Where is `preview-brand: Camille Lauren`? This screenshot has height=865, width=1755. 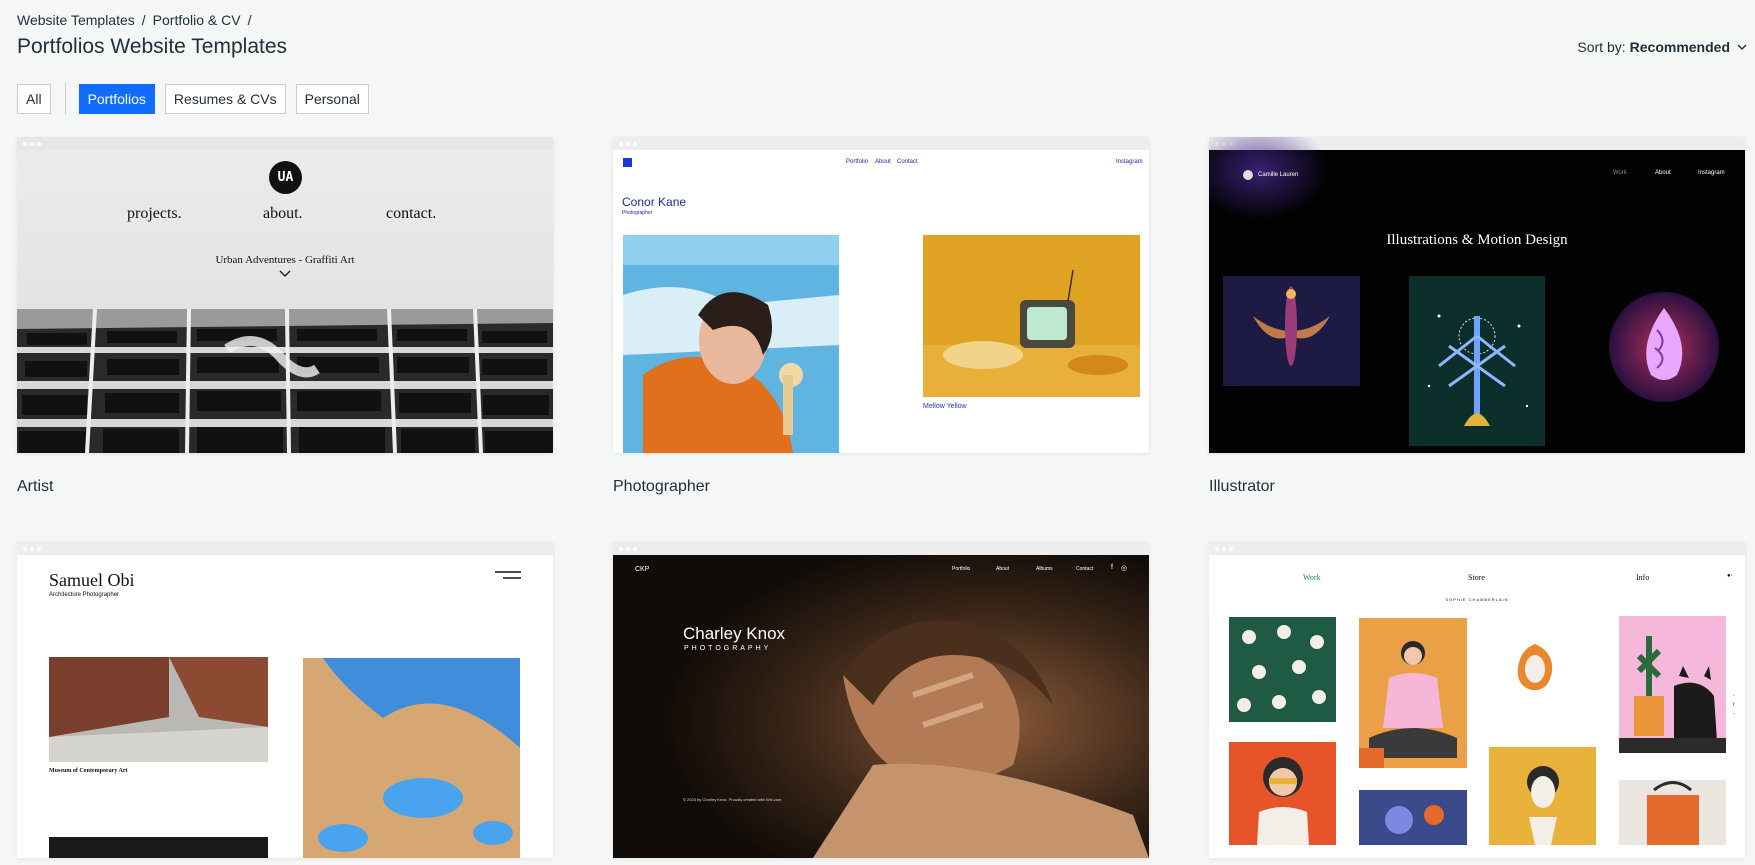
preview-brand: Camille Lauren is located at coordinates (1270, 175).